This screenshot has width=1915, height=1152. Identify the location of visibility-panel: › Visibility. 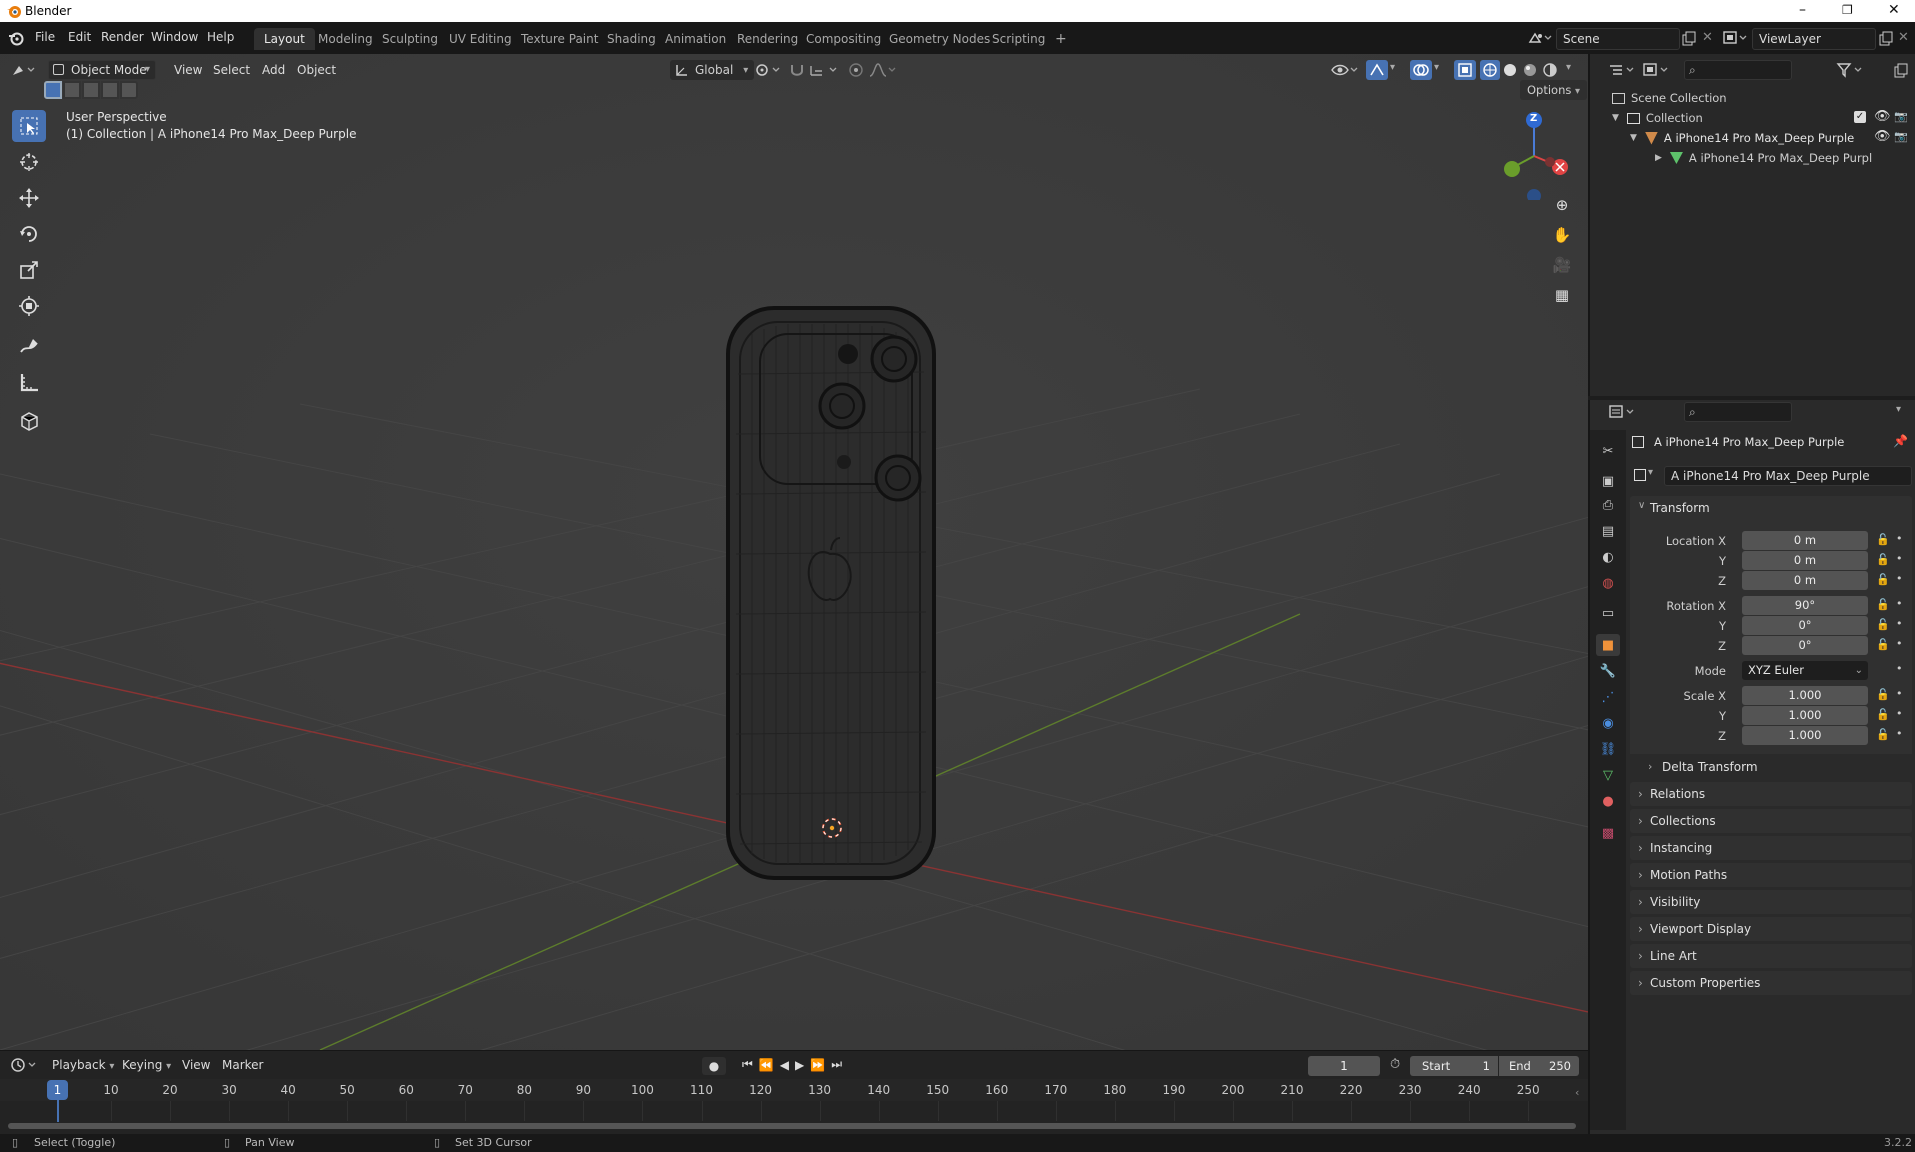
(1771, 902).